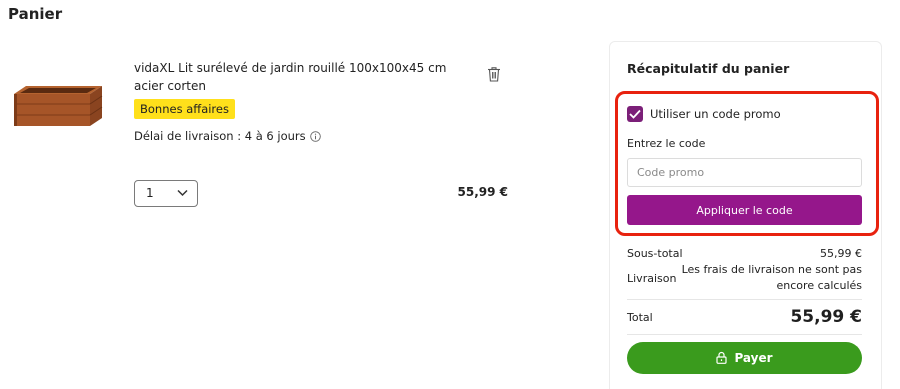 This screenshot has width=900, height=389. I want to click on promo-checkbox, so click(635, 114).